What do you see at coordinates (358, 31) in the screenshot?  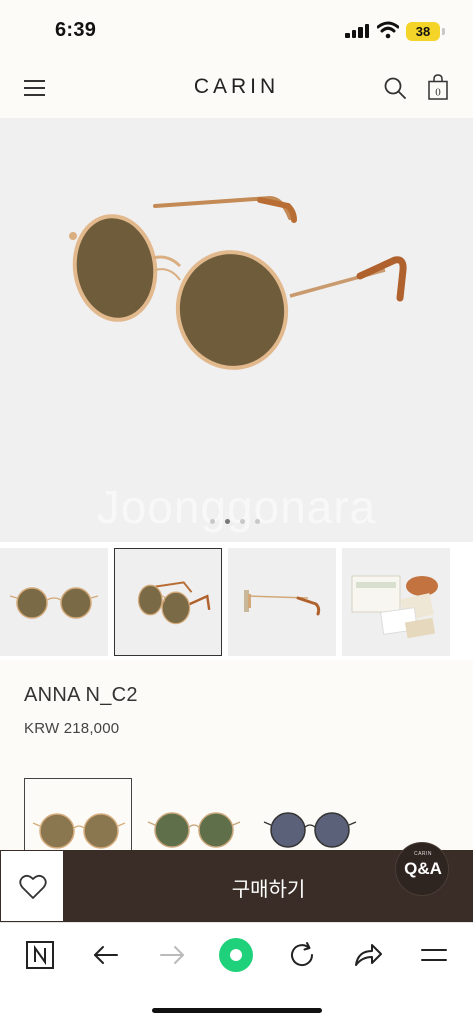 I see `cellular-signal-icon` at bounding box center [358, 31].